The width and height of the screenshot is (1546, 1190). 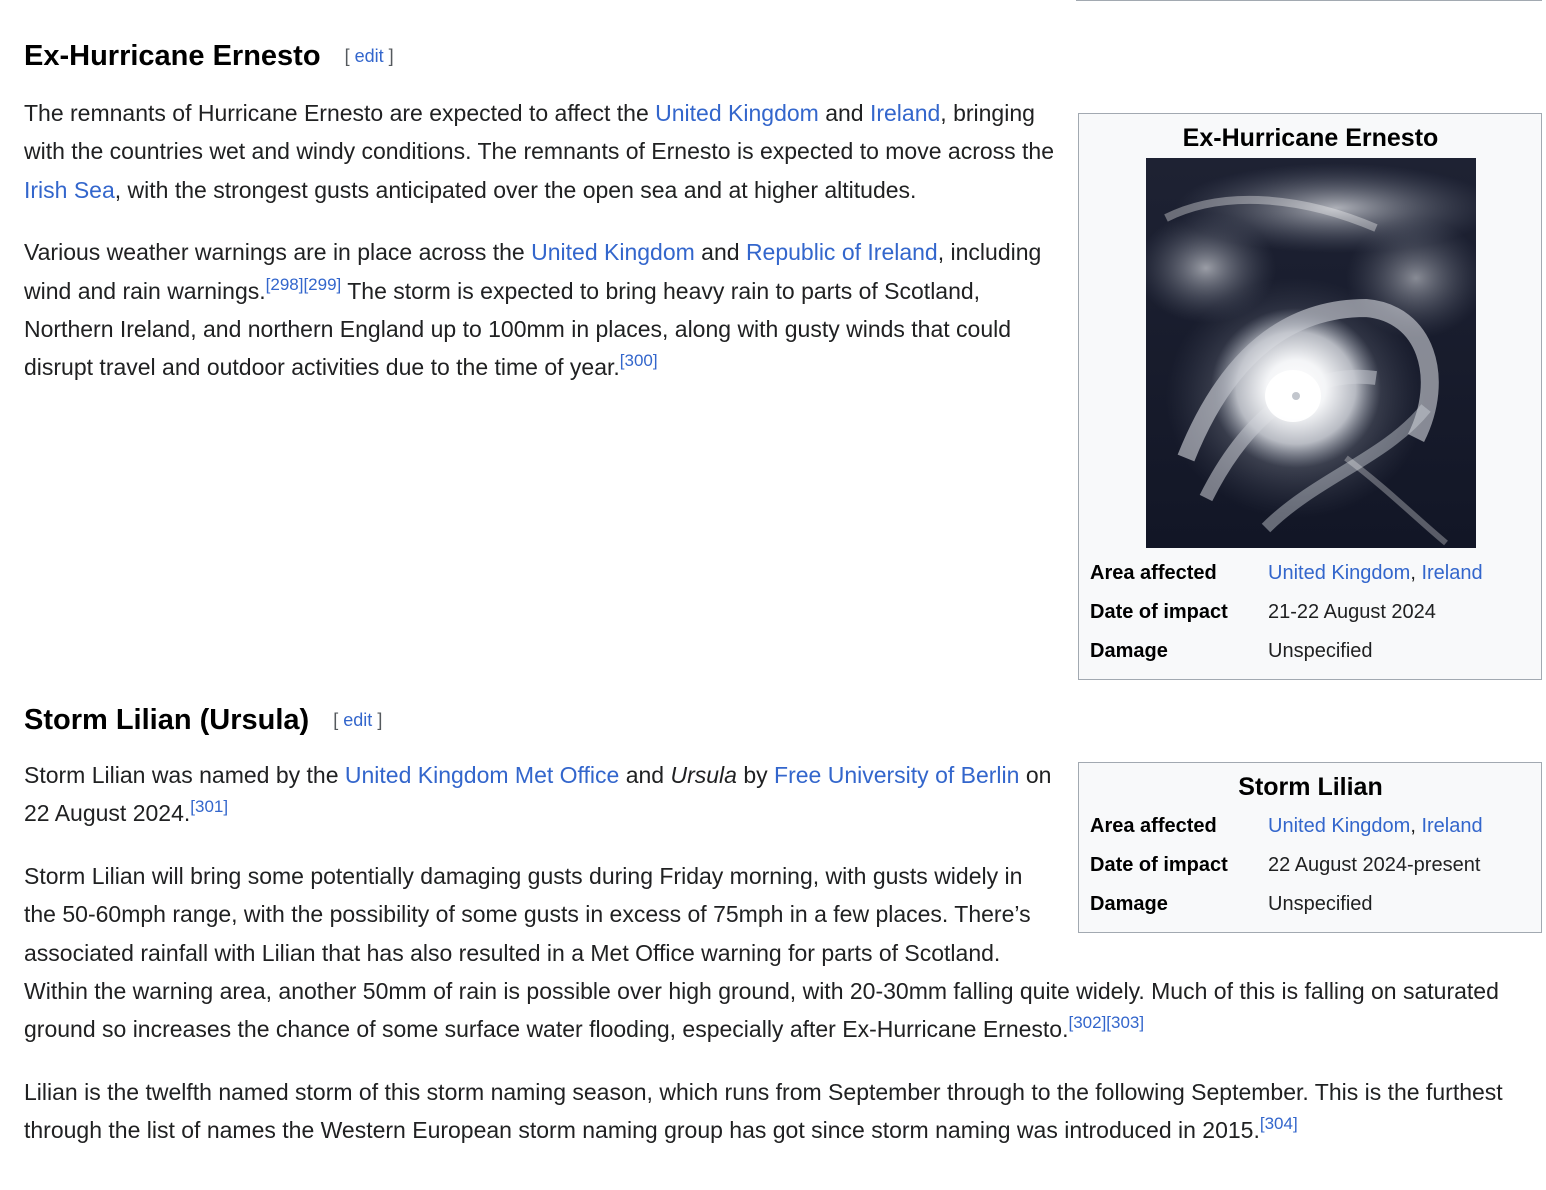 What do you see at coordinates (1309, 0) in the screenshot?
I see `top-divider` at bounding box center [1309, 0].